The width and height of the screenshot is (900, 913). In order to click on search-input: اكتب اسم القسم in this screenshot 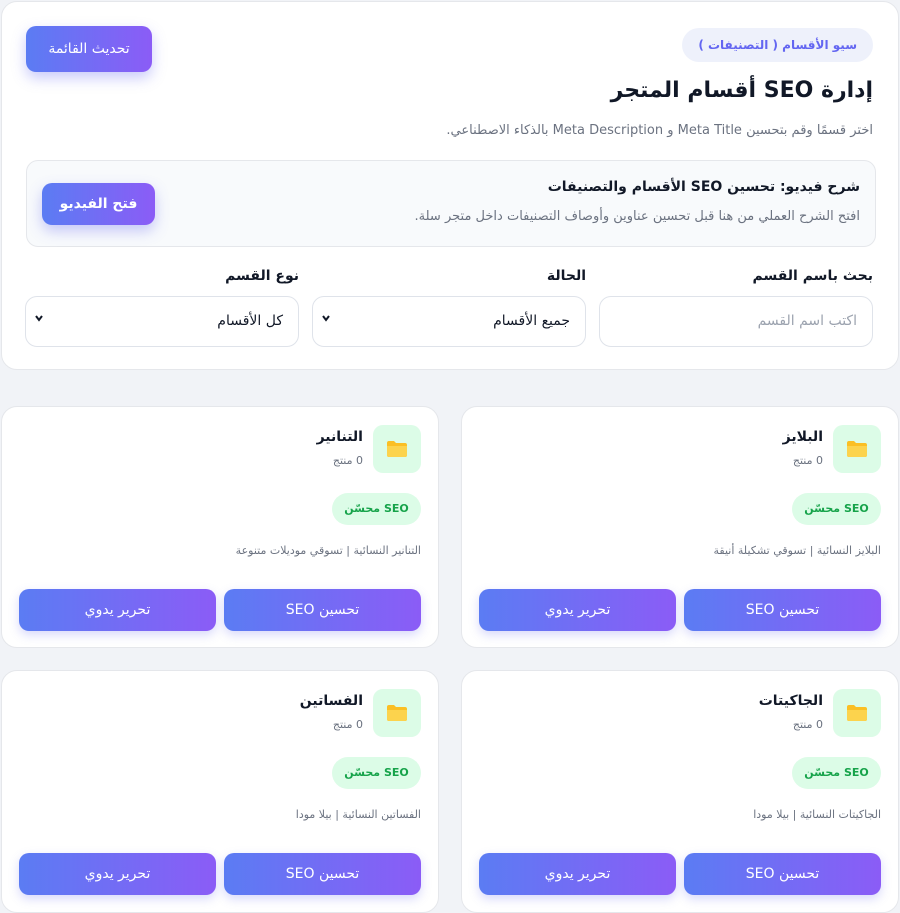, I will do `click(736, 321)`.